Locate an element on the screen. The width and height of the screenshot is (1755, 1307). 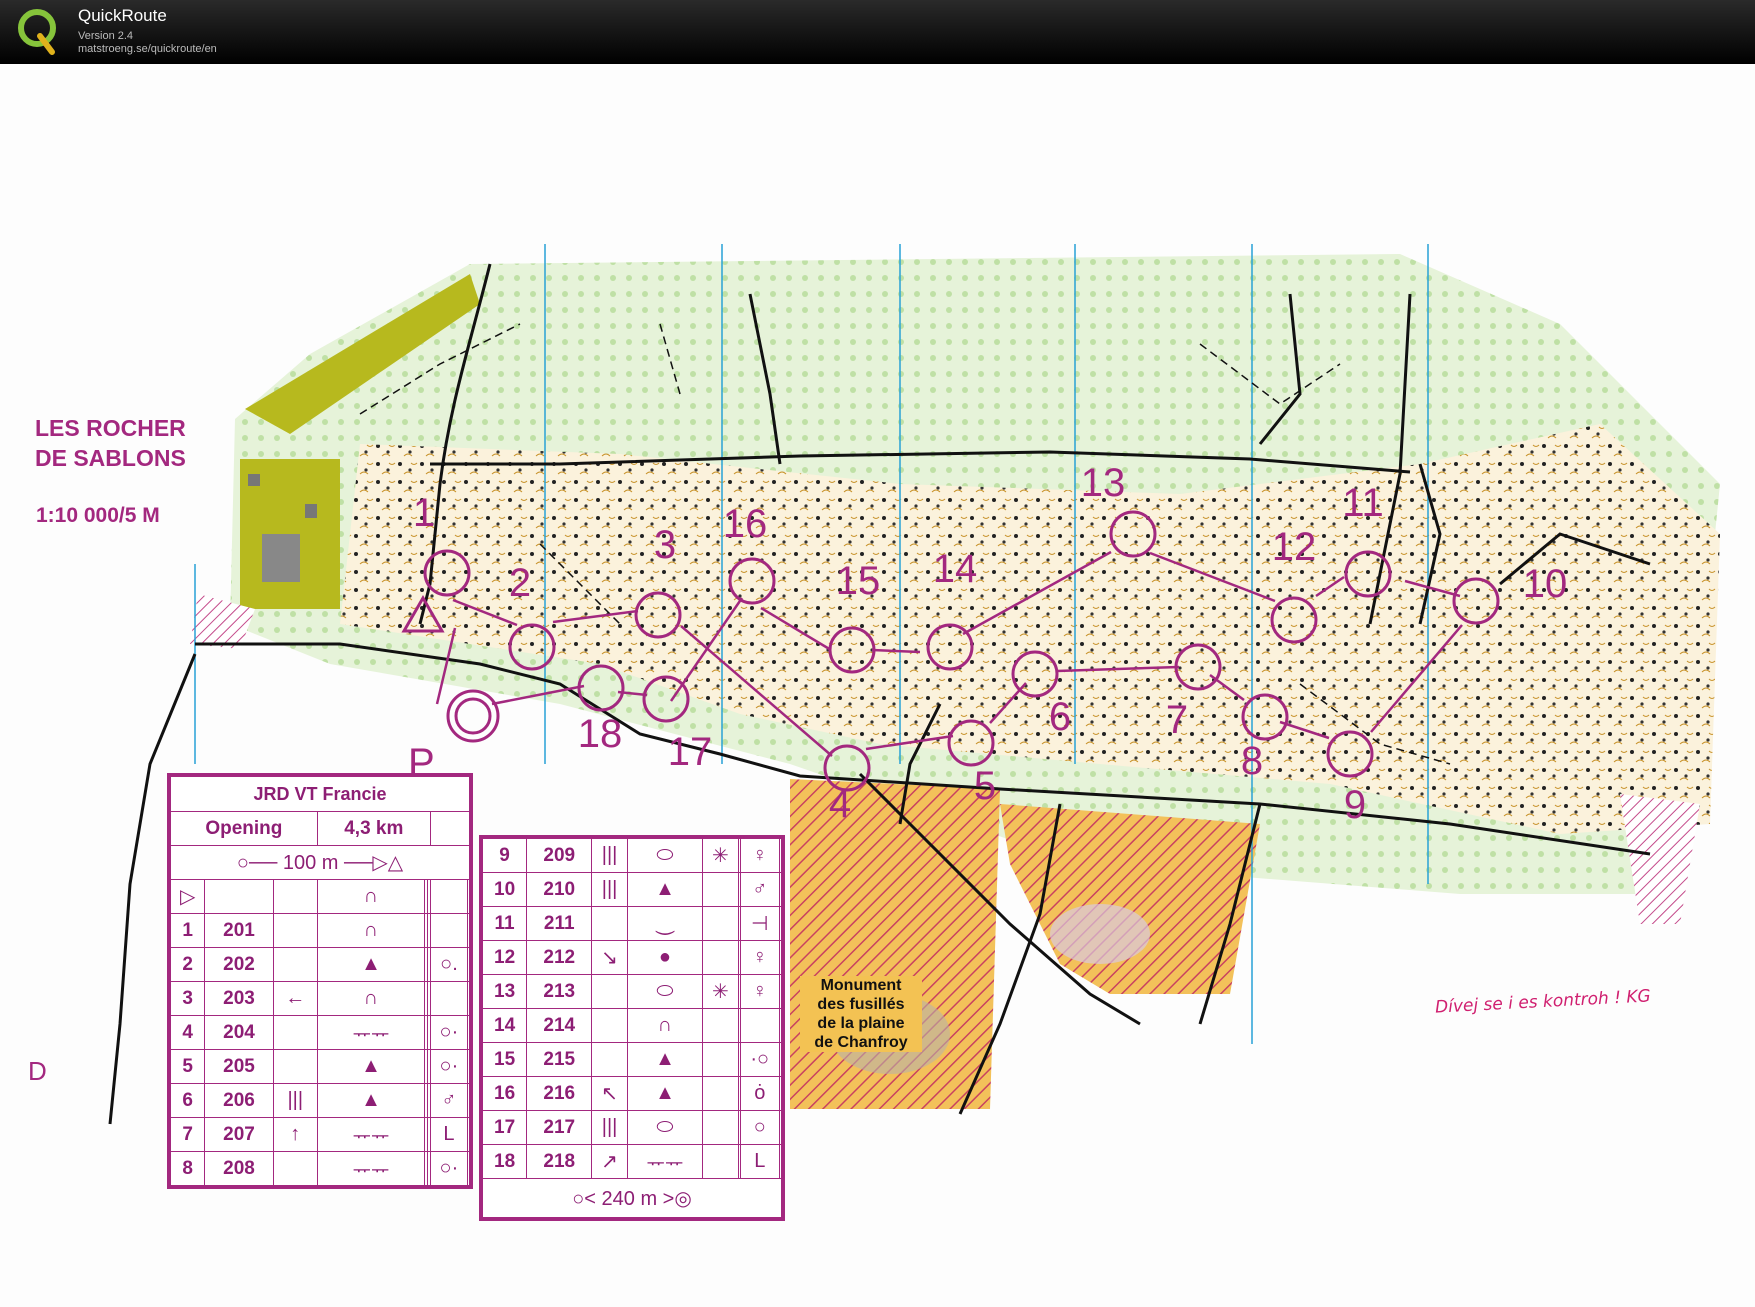
control-number: 4 is located at coordinates (187, 1032).